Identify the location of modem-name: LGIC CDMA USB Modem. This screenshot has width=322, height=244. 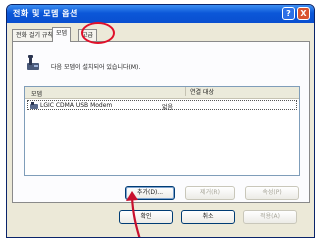
(76, 105).